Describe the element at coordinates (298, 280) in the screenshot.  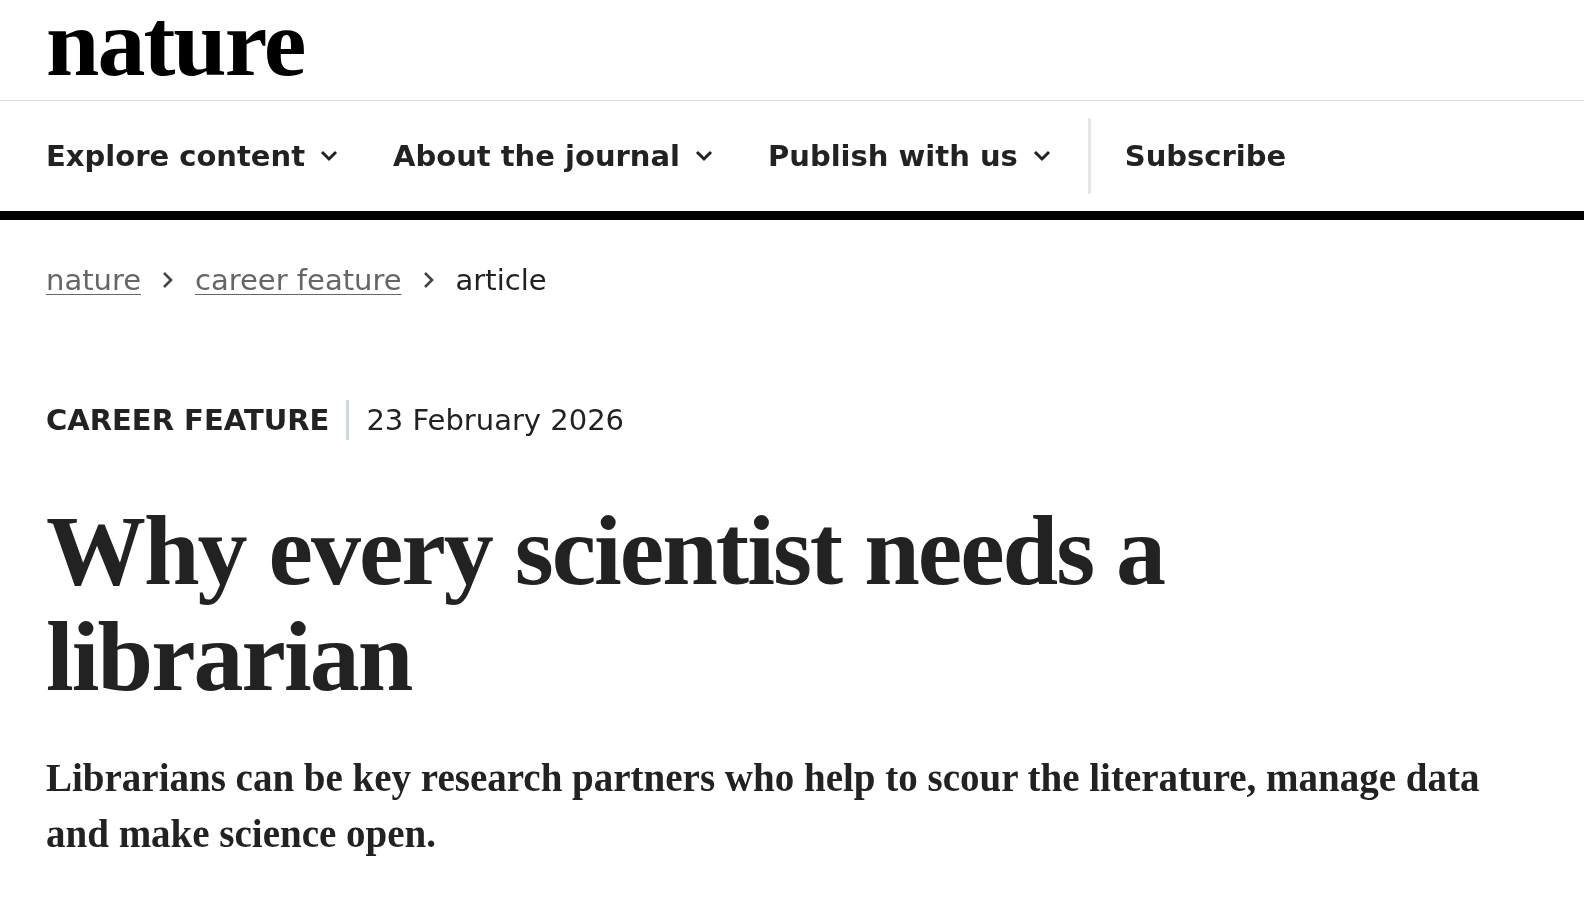
I see `breadcrumb-link: career feature` at that location.